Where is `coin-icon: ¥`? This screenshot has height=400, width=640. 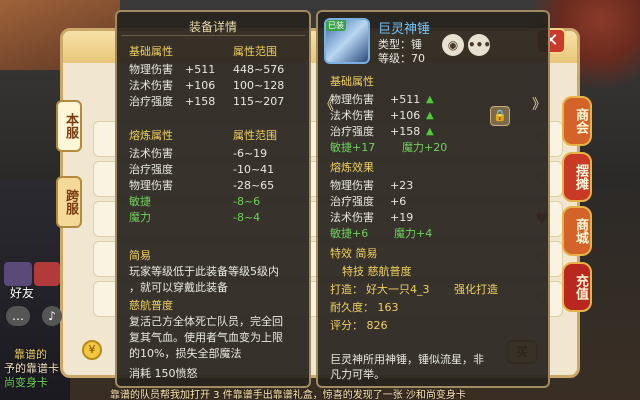 coin-icon: ¥ is located at coordinates (92, 350).